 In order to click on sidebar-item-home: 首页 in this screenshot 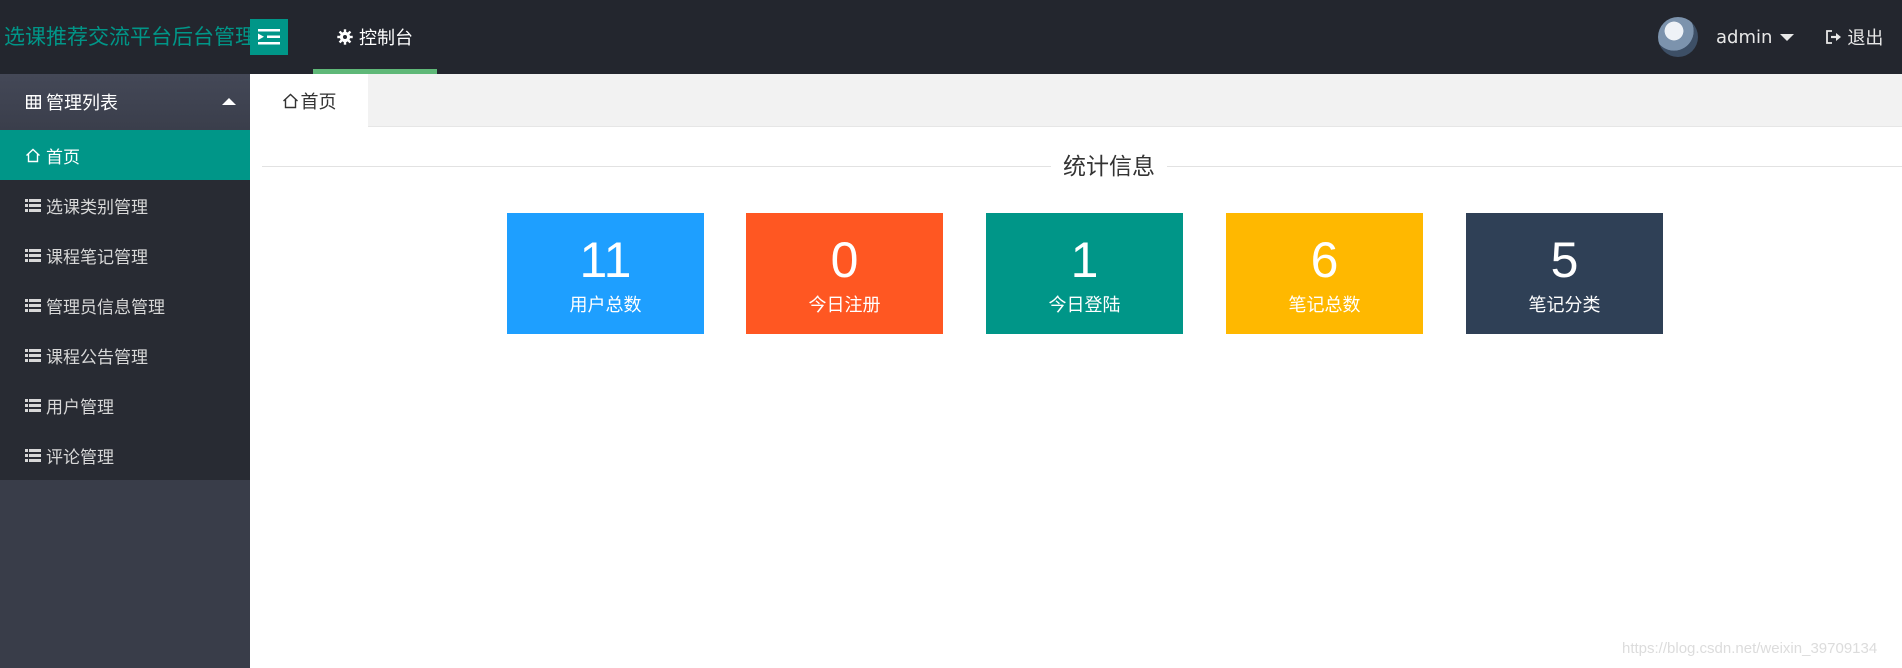, I will do `click(125, 155)`.